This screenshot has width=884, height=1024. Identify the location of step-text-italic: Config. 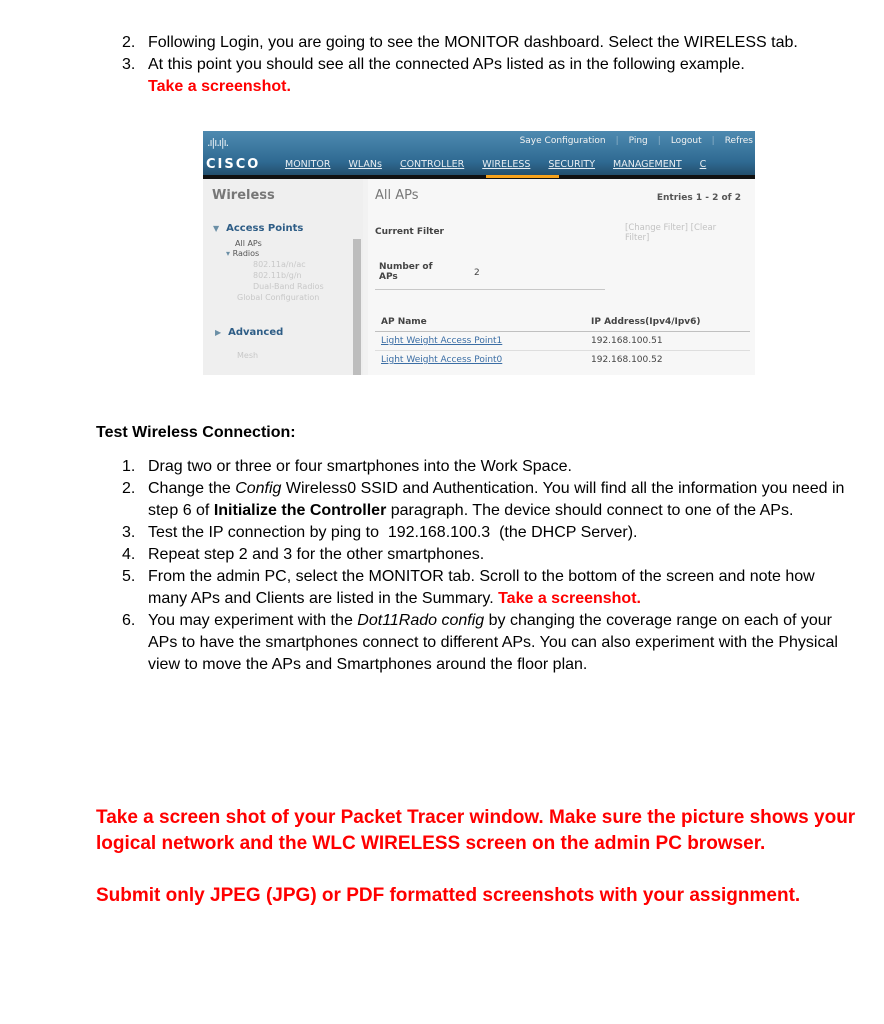
(258, 488).